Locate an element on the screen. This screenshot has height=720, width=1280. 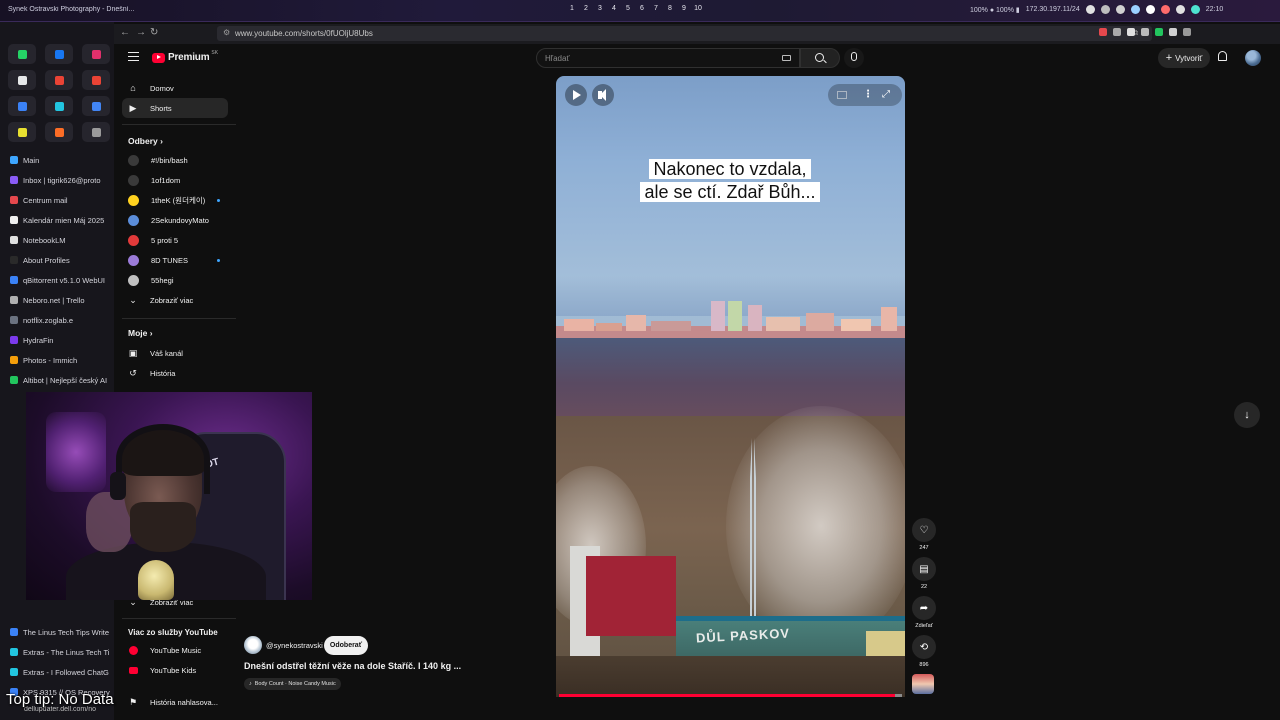
subscription-channel: 55hegi is located at coordinates (175, 280).